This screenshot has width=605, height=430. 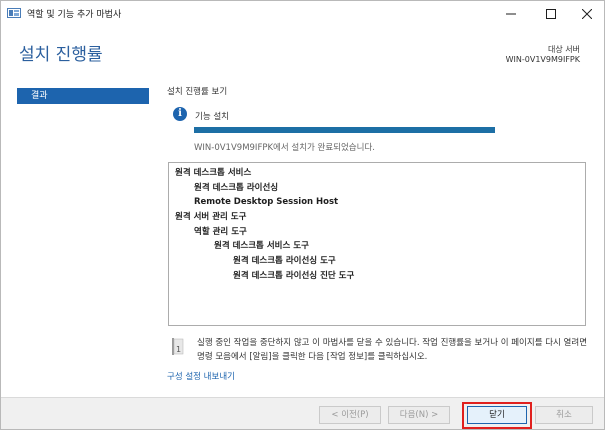 What do you see at coordinates (564, 49) in the screenshot?
I see `target-server-label: 대상 서버` at bounding box center [564, 49].